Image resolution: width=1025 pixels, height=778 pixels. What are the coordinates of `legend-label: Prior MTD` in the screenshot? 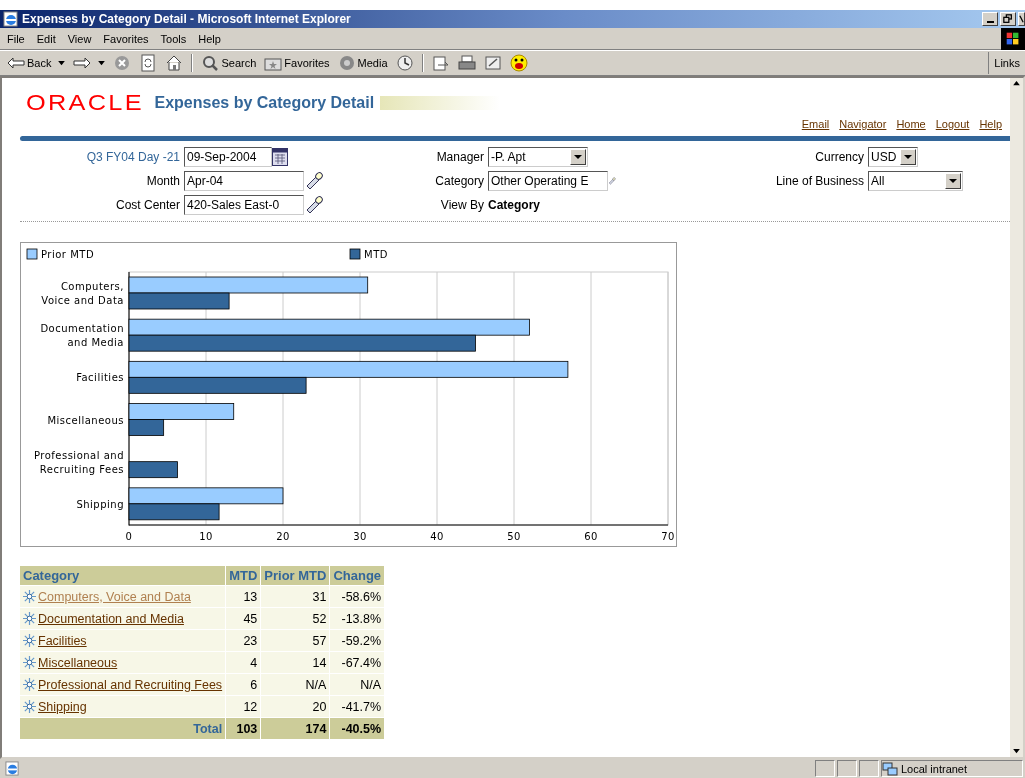 It's located at (68, 254).